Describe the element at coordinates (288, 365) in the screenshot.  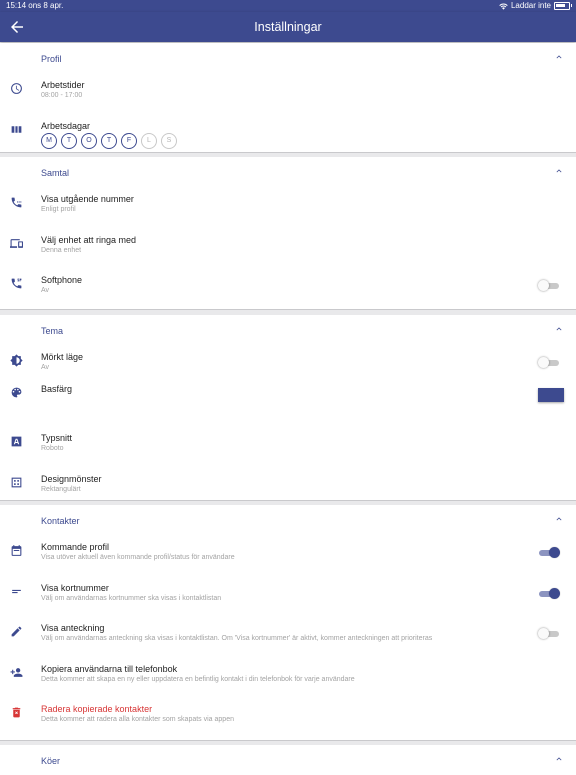
I see `setting-dark-mode: Mörkt läge Av` at that location.